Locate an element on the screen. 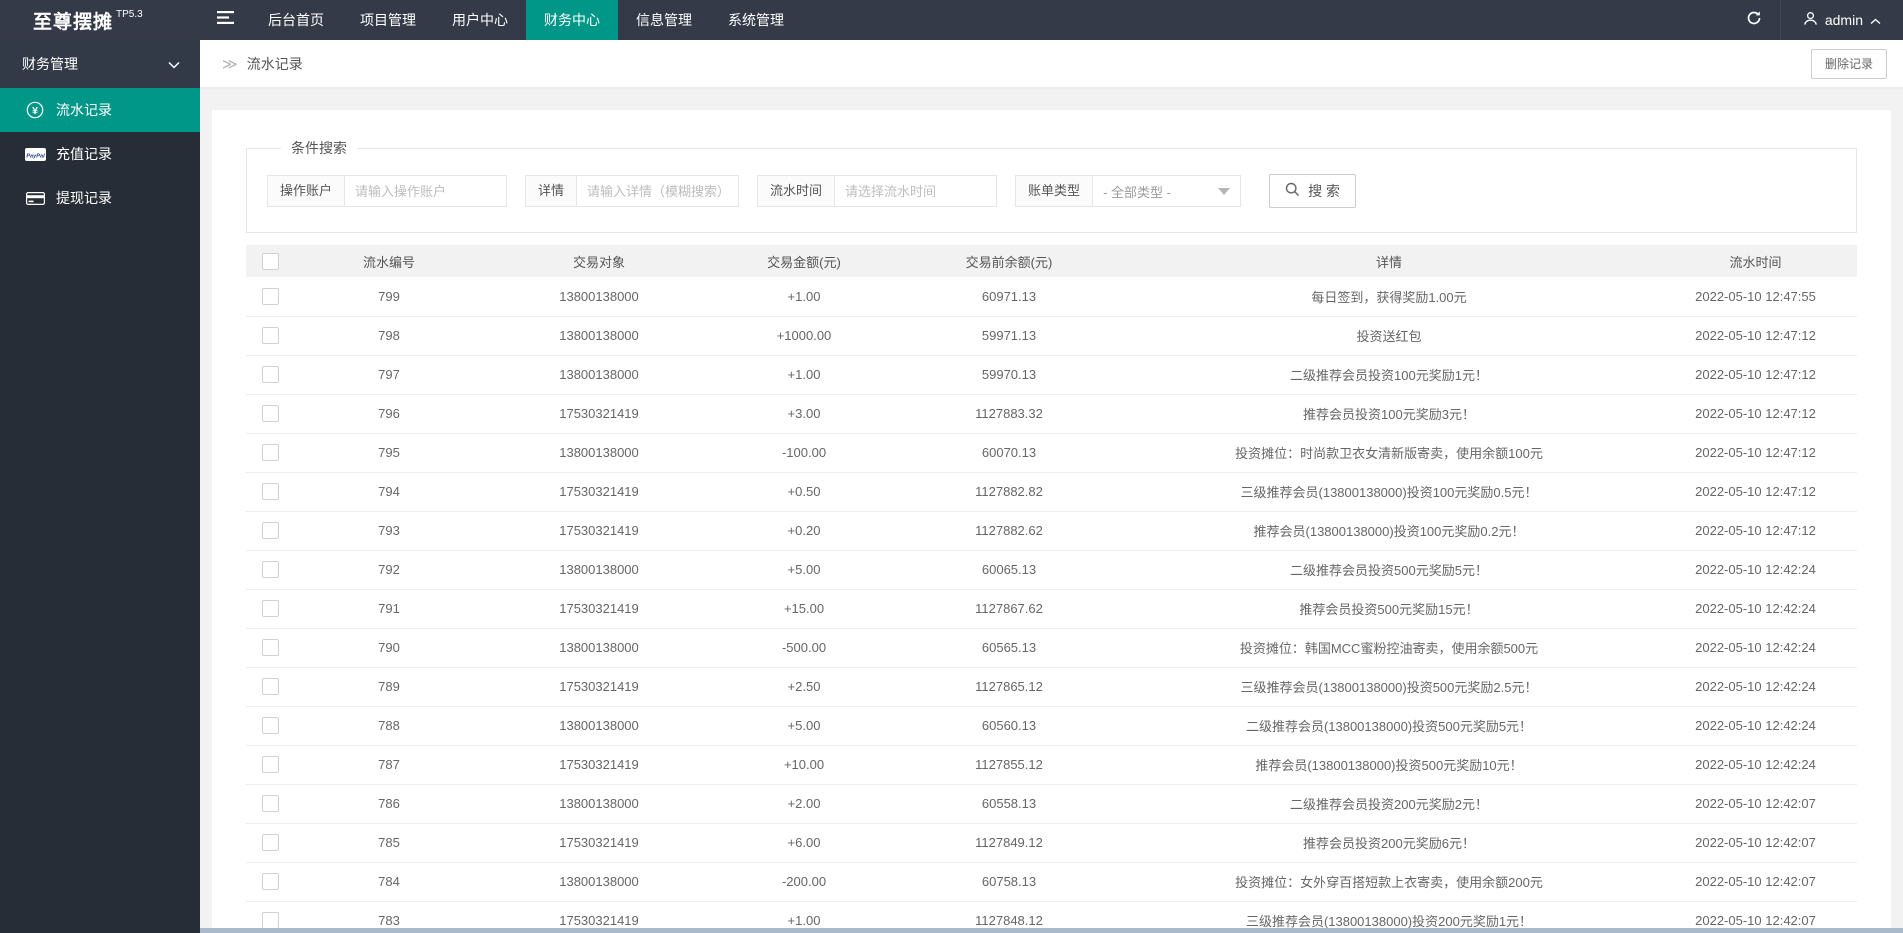 The width and height of the screenshot is (1903, 933). column-header: 交易对象 is located at coordinates (599, 261).